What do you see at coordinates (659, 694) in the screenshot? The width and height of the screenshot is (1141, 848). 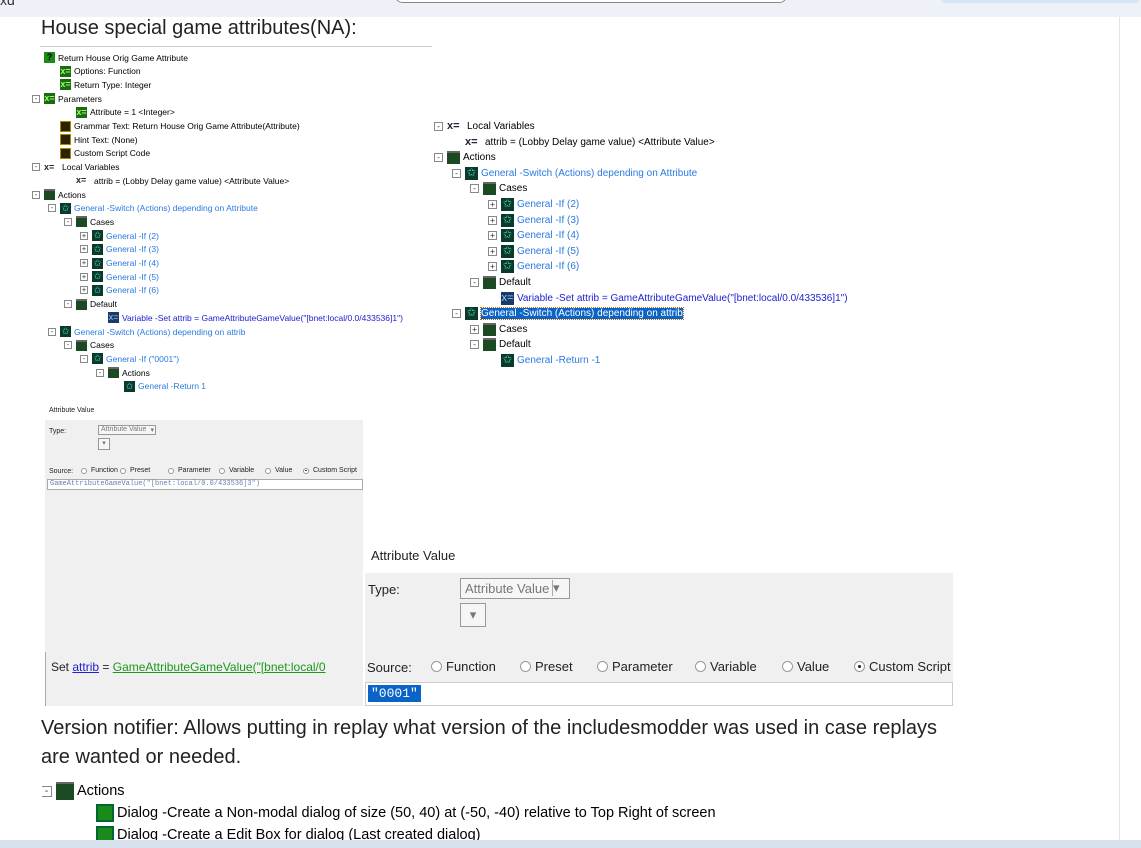 I see `script-input: "0001"` at bounding box center [659, 694].